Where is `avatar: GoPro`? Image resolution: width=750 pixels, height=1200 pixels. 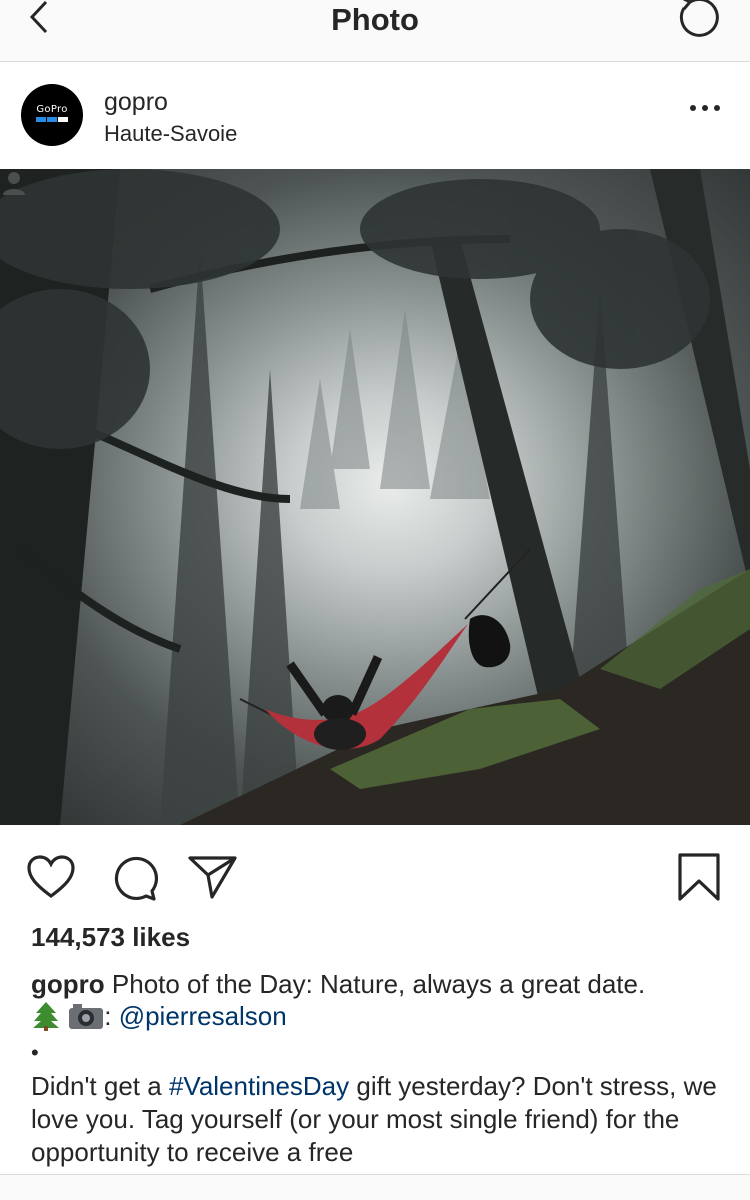 avatar: GoPro is located at coordinates (52, 115).